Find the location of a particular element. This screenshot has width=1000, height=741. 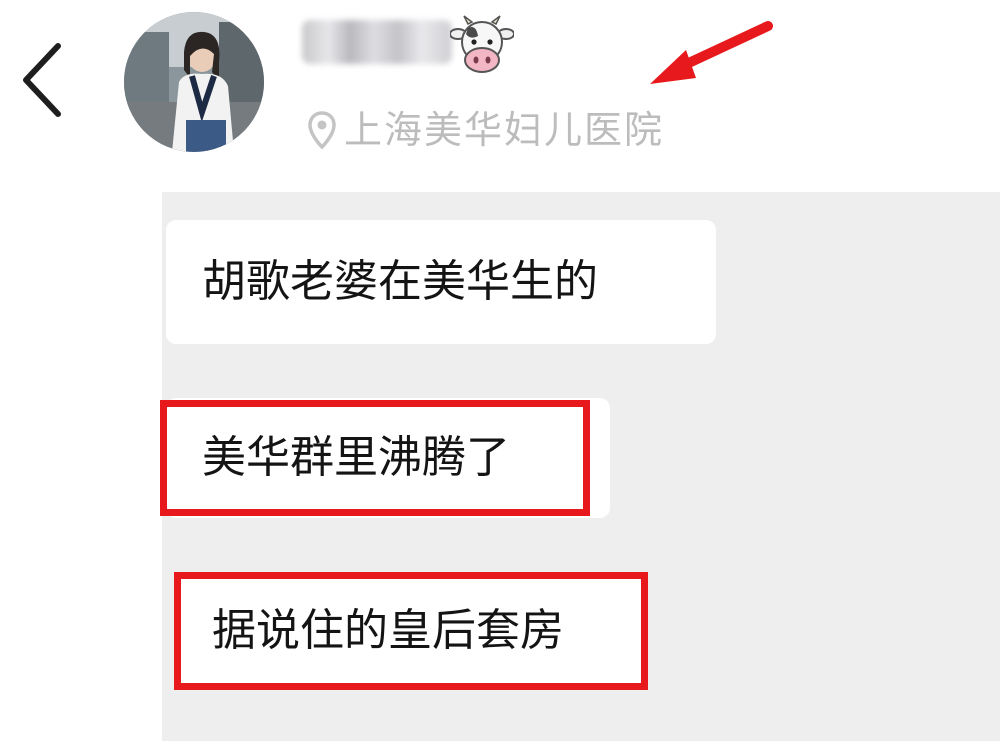

blurred-username is located at coordinates (377, 42).